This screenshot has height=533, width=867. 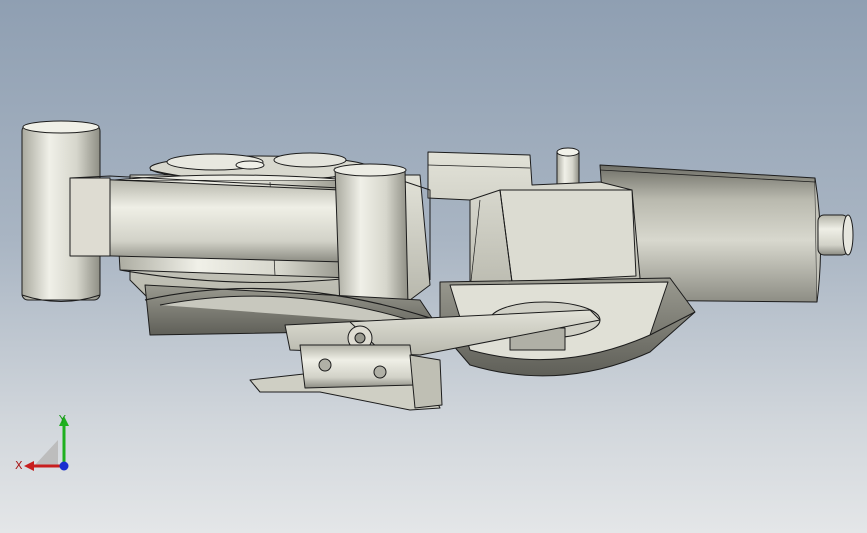 I want to click on gearbox-right-cylinder, so click(x=371, y=238).